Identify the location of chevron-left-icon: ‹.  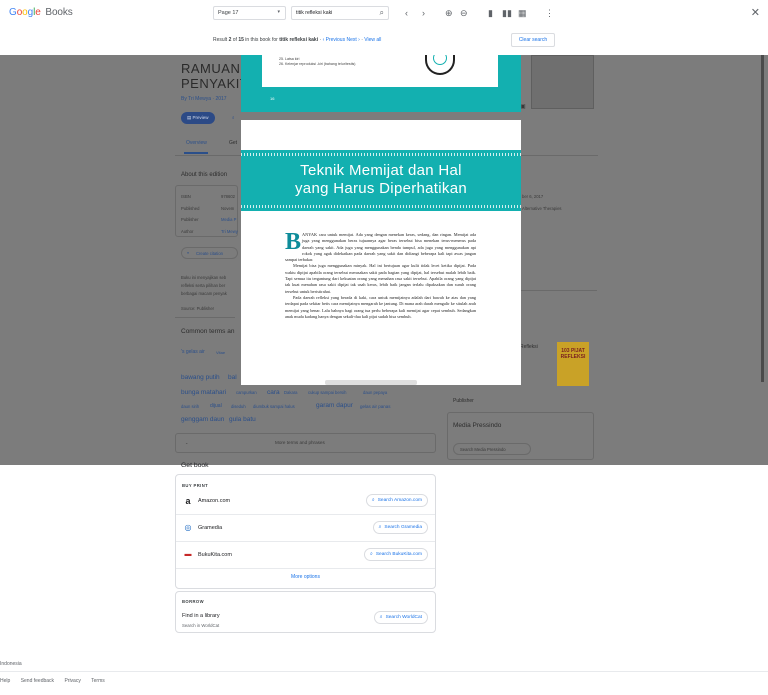
(406, 13).